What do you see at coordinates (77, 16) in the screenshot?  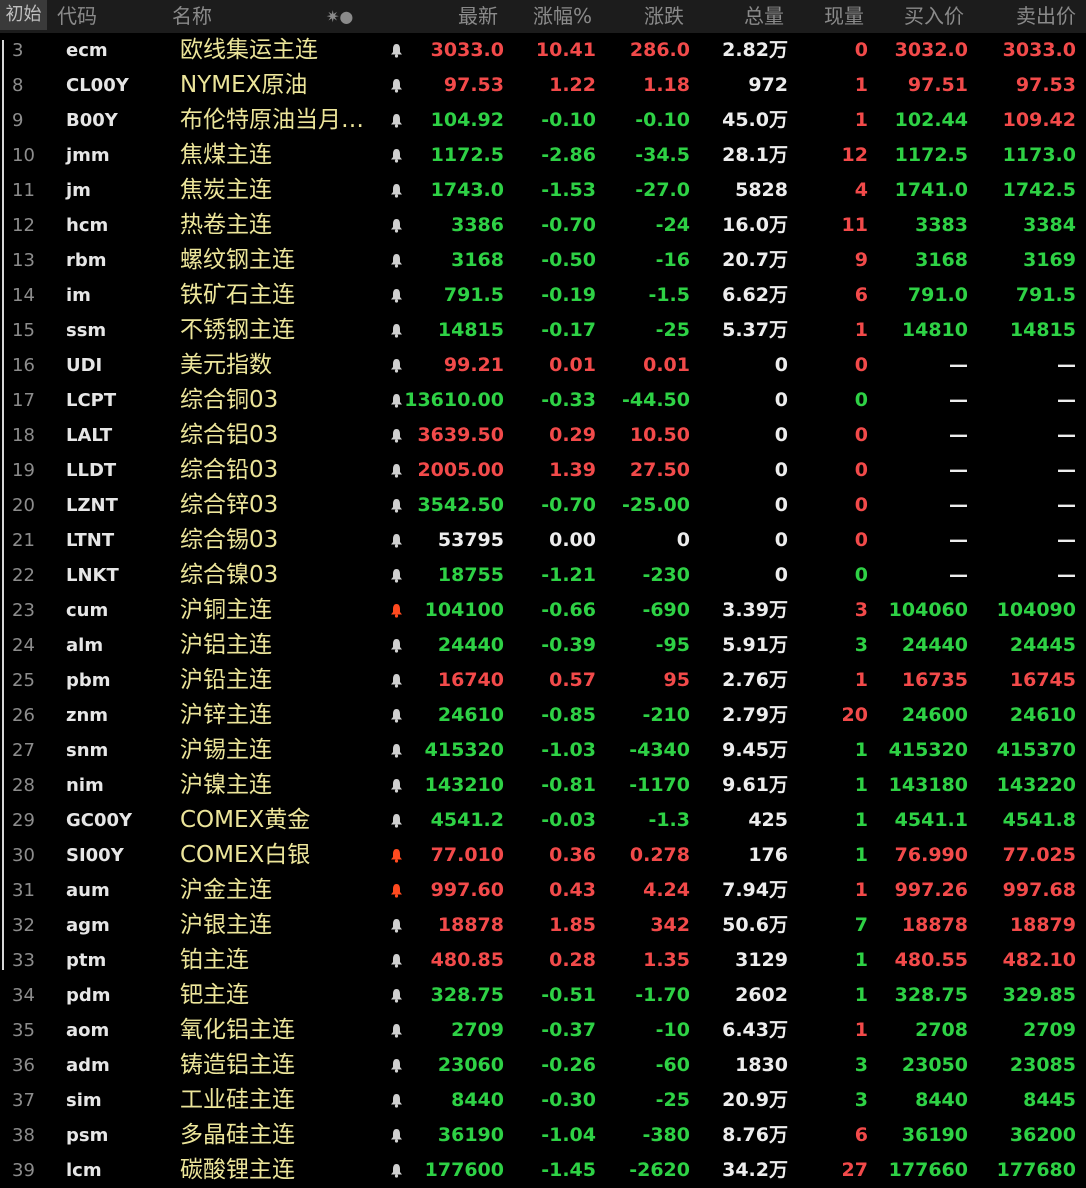 I see `header-code: 代码` at bounding box center [77, 16].